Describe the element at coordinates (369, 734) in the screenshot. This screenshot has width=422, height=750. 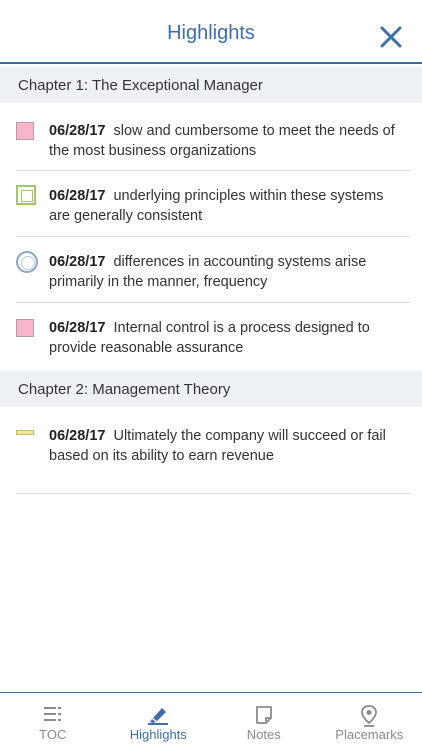
I see `tab-label: Placemarks` at that location.